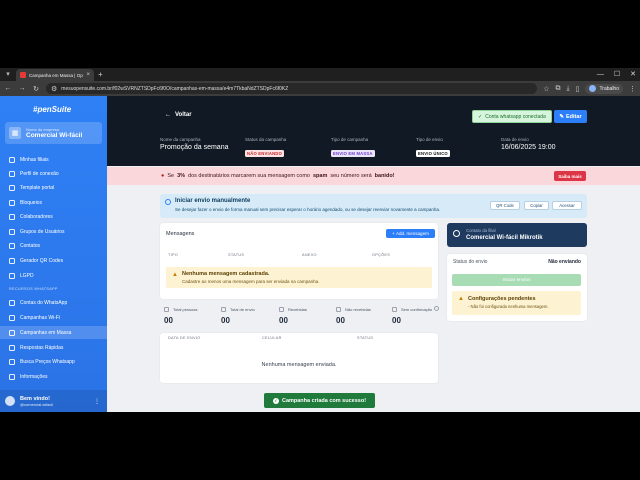 Image resolution: width=640 pixels, height=480 pixels. Describe the element at coordinates (353, 153) in the screenshot. I see `type-badge: ENVIO EM MASSA` at that location.